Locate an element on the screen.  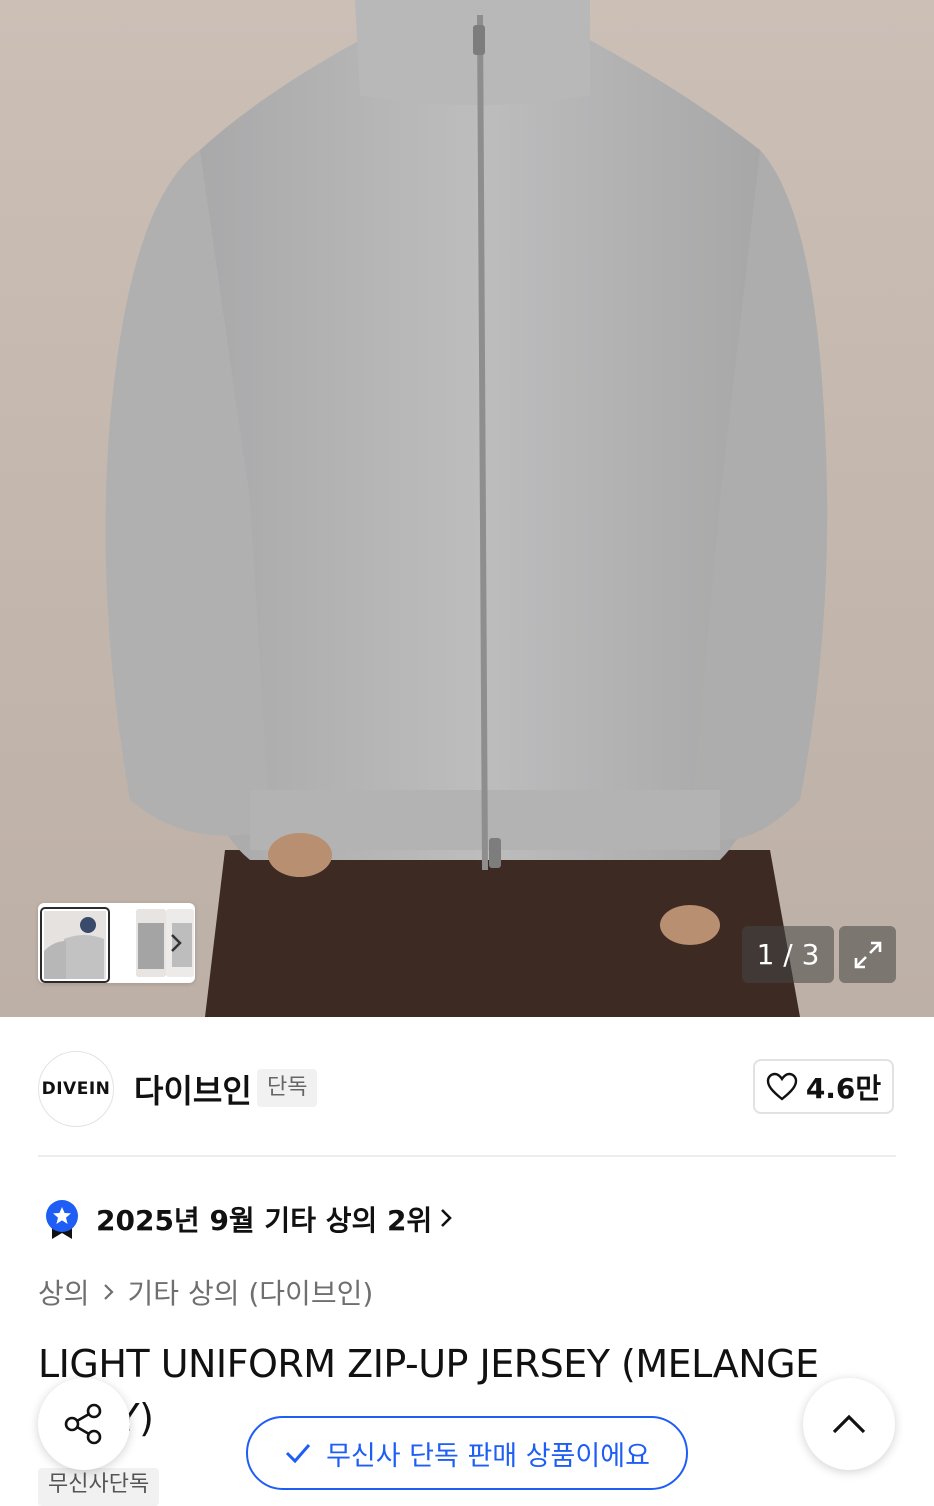
brand-name: 다이브인 is located at coordinates (193, 1089).